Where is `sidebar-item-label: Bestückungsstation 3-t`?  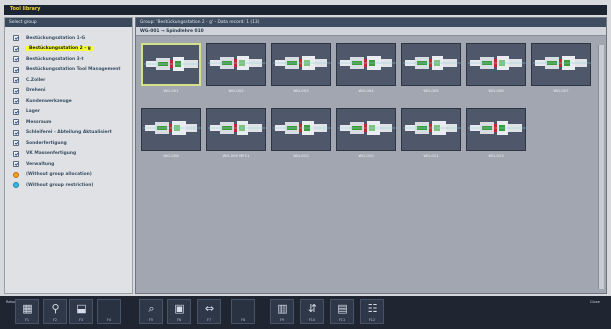
sidebar-item-label: Bestückungsstation 3-t is located at coordinates (55, 59).